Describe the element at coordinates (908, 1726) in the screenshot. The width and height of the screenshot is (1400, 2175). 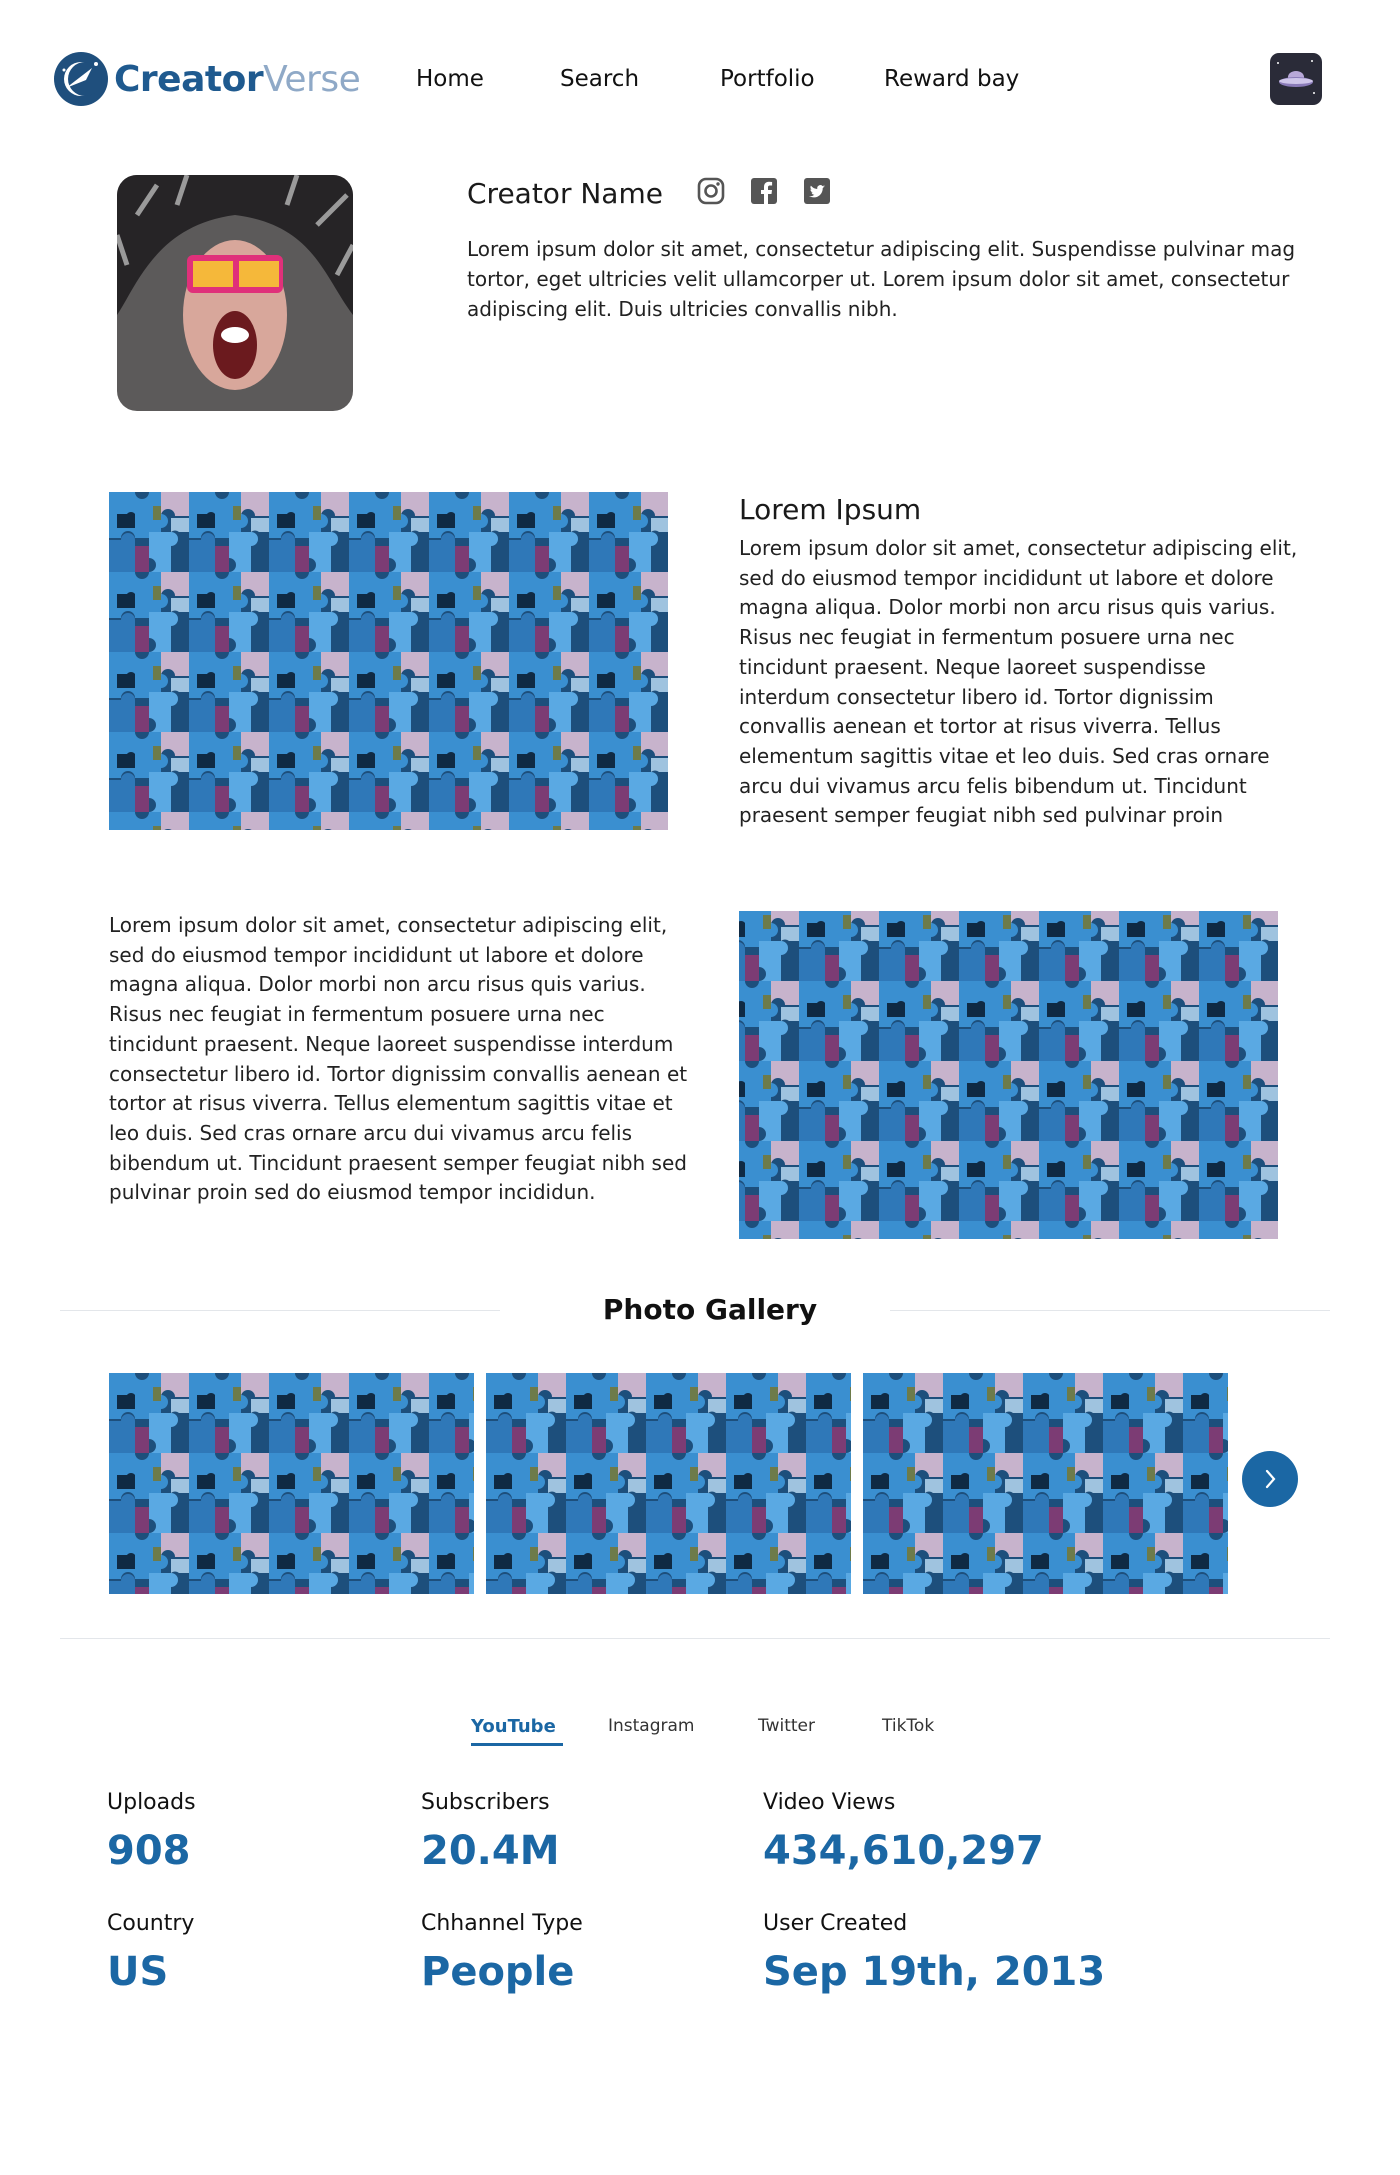
I see `tab-tiktok: TikTok` at that location.